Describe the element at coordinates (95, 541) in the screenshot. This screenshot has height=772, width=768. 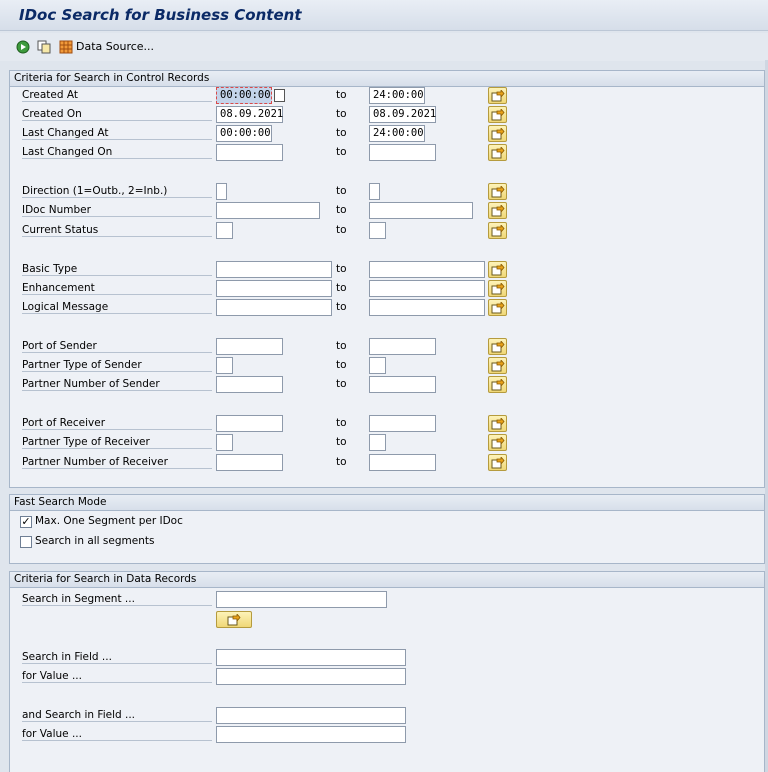
I see `search-all-segments-label: Search in all segments` at that location.